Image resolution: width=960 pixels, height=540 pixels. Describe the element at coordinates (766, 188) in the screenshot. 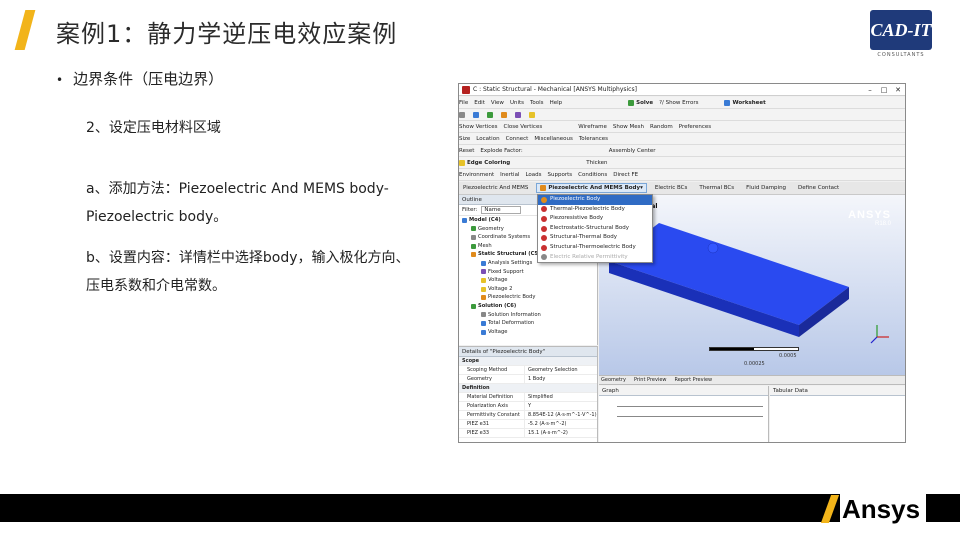

I see `fluid-damping-button: Fluid Damping` at that location.